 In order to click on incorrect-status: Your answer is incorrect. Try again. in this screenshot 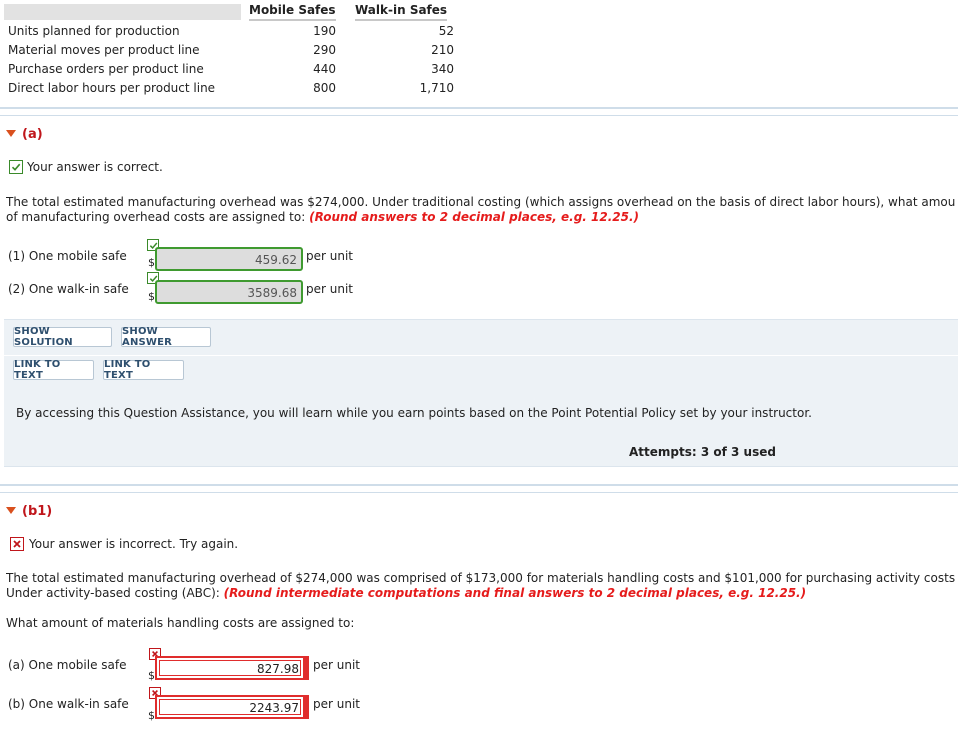, I will do `click(124, 544)`.